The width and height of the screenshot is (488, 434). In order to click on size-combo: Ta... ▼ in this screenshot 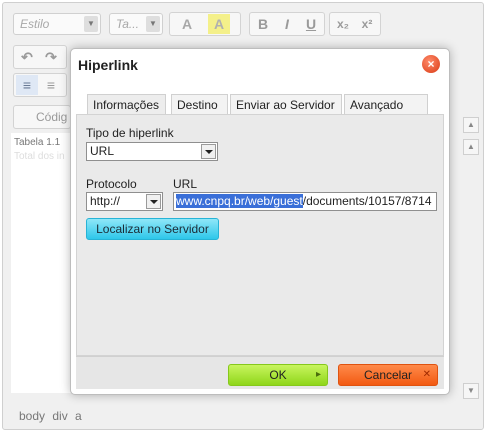, I will do `click(136, 24)`.